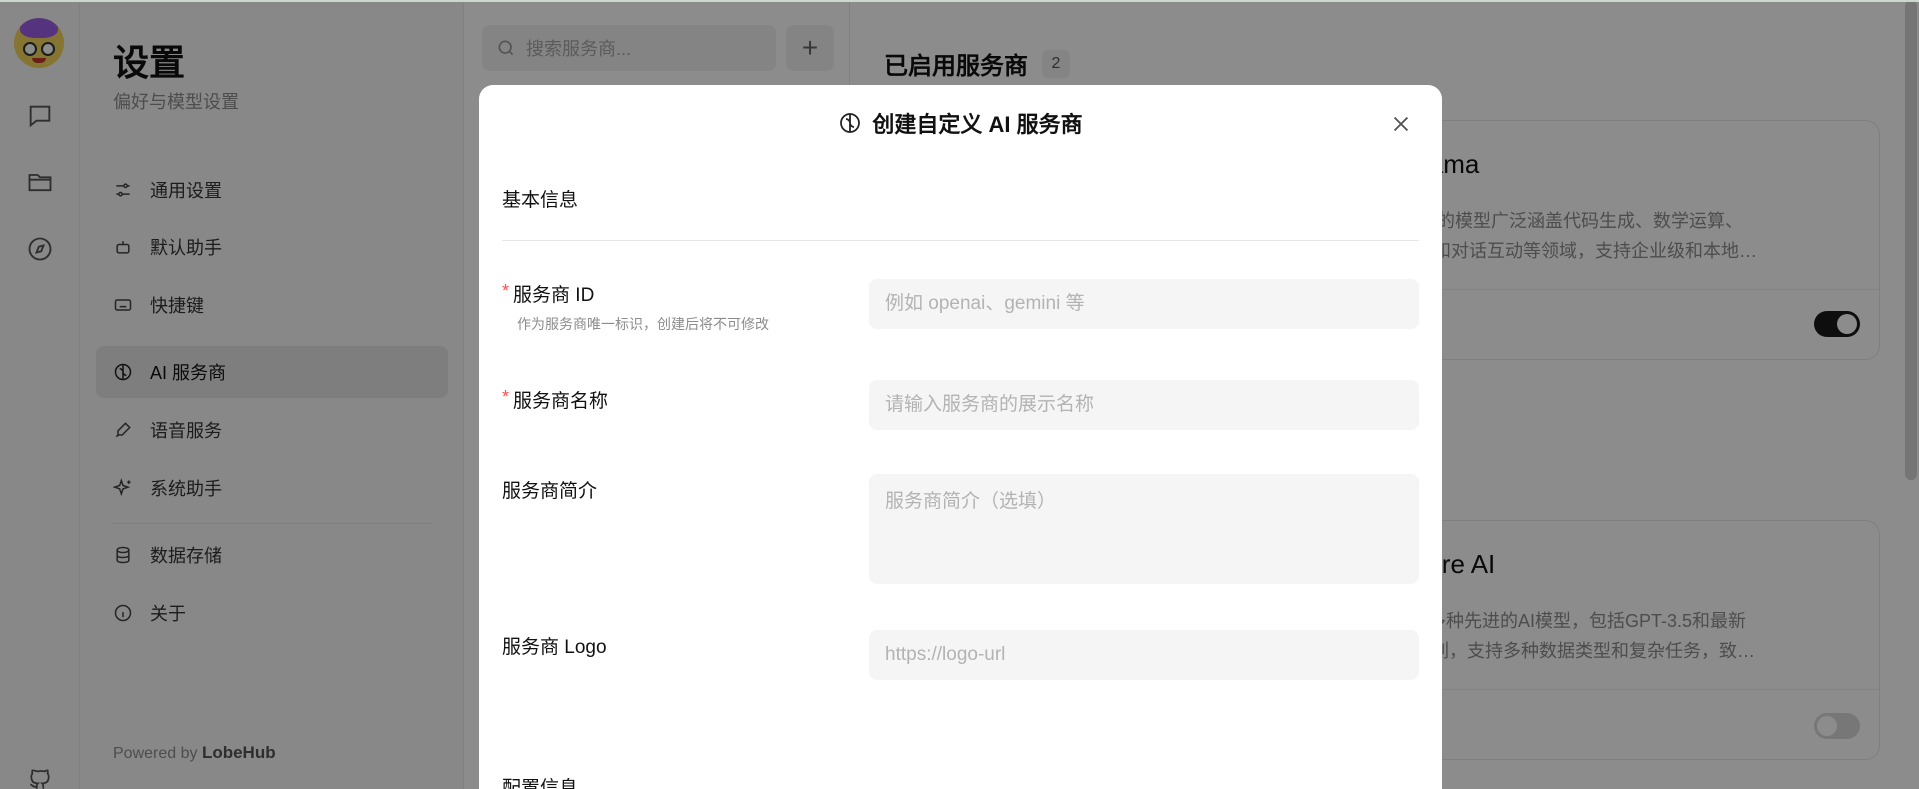 The image size is (1919, 789). What do you see at coordinates (1144, 529) in the screenshot?
I see `provider-desc-textarea` at bounding box center [1144, 529].